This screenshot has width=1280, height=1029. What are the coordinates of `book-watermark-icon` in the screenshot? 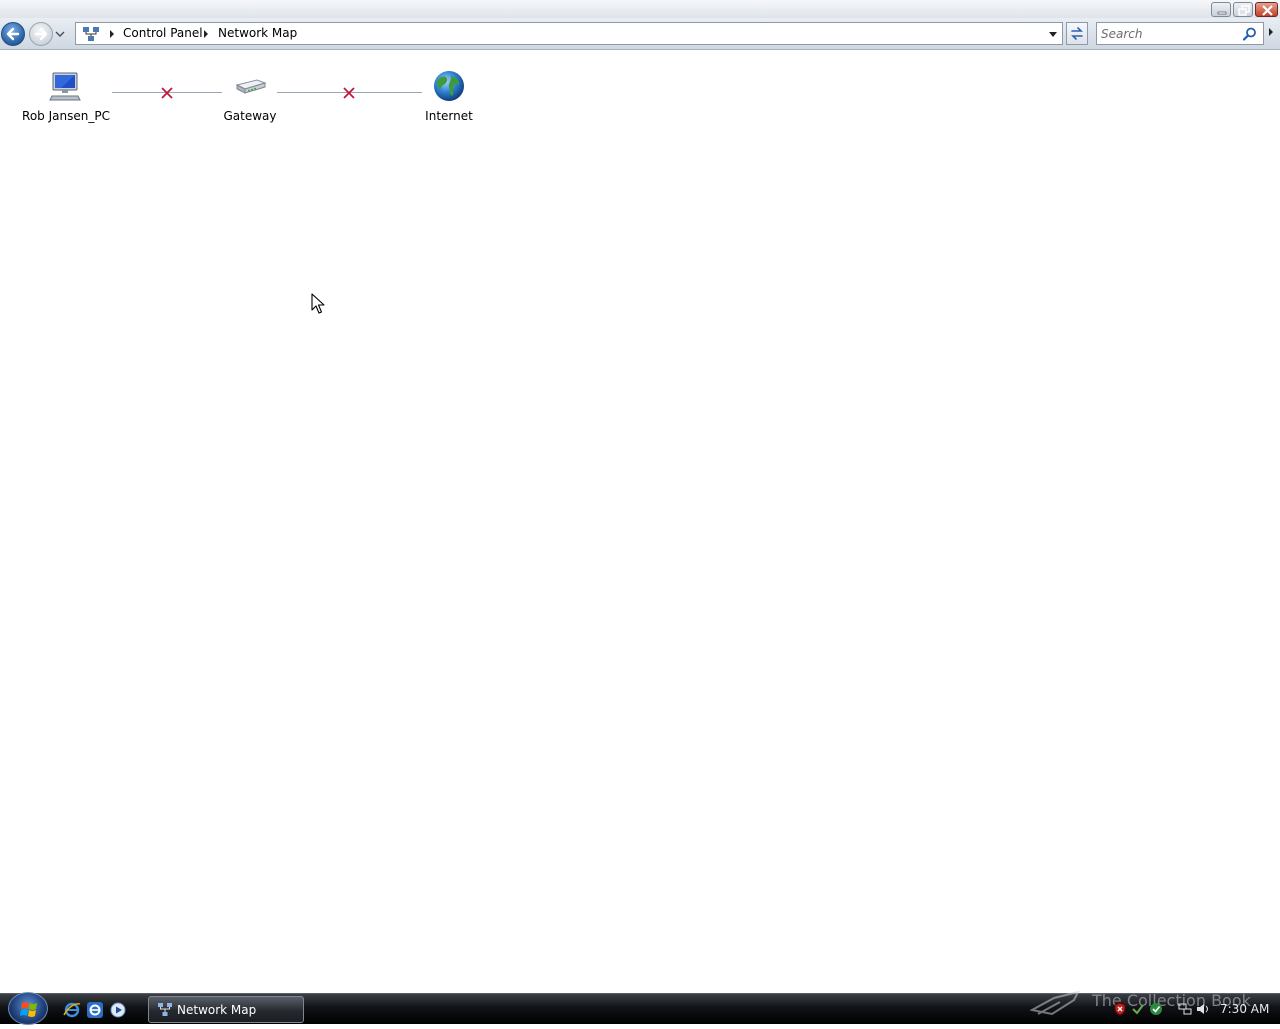 It's located at (1055, 1003).